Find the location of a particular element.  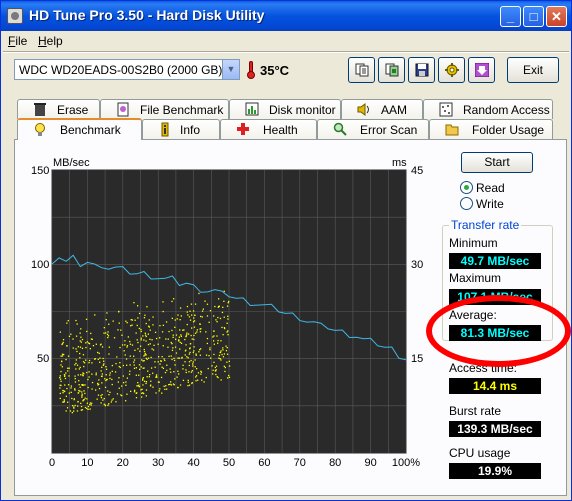

tab-aam: AAM is located at coordinates (382, 109).